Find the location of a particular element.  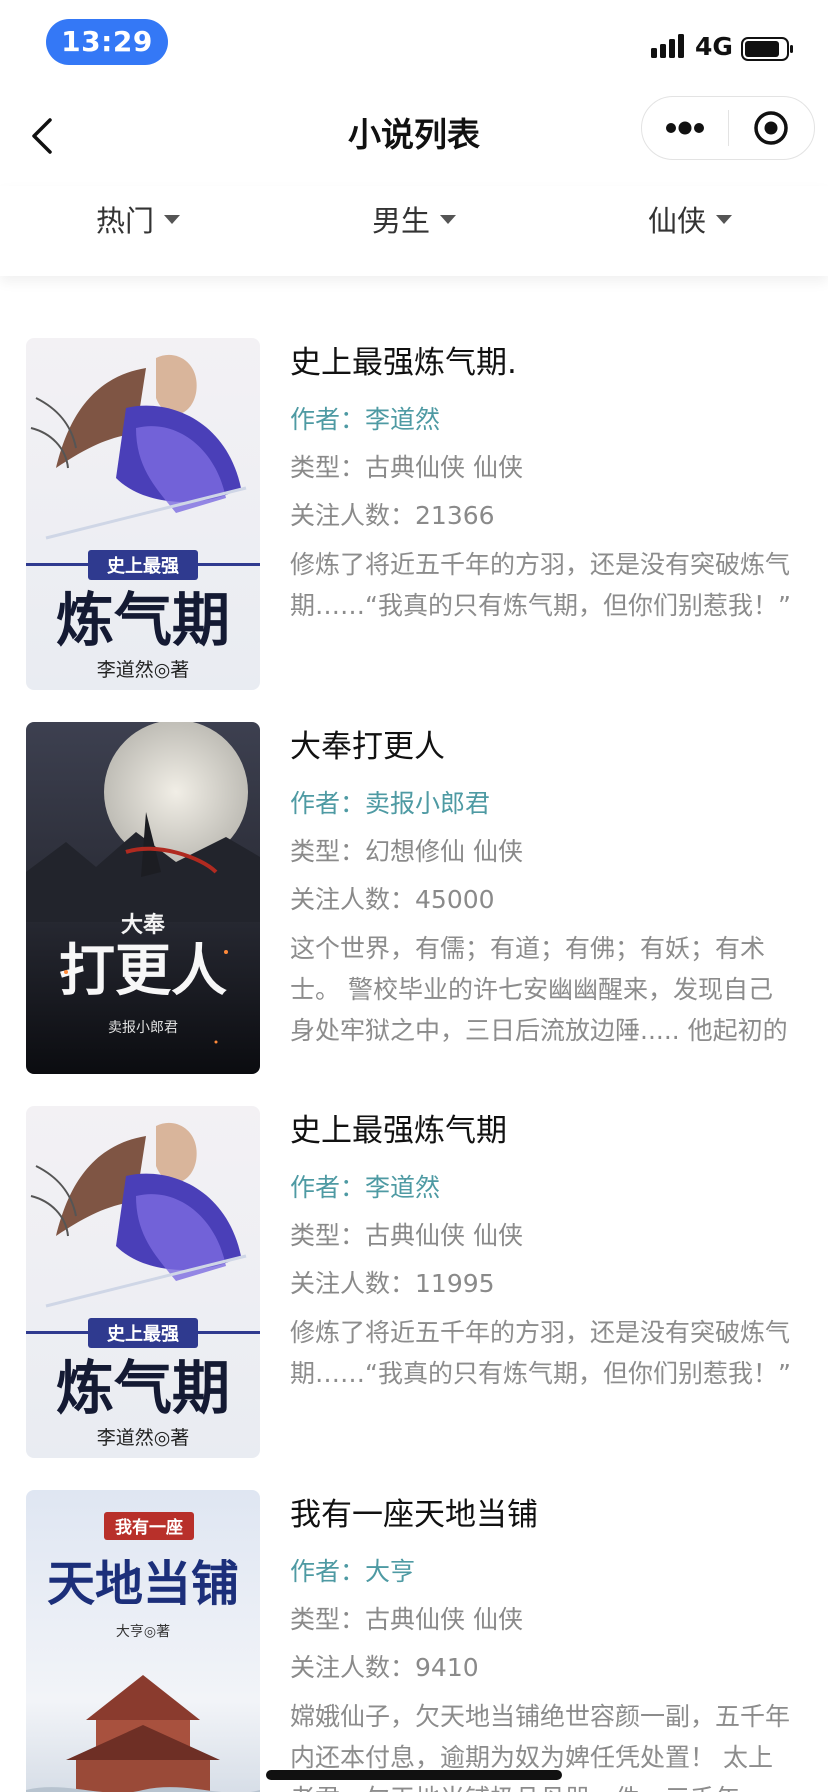

cover-title-line1: 我有一座 is located at coordinates (149, 1527).